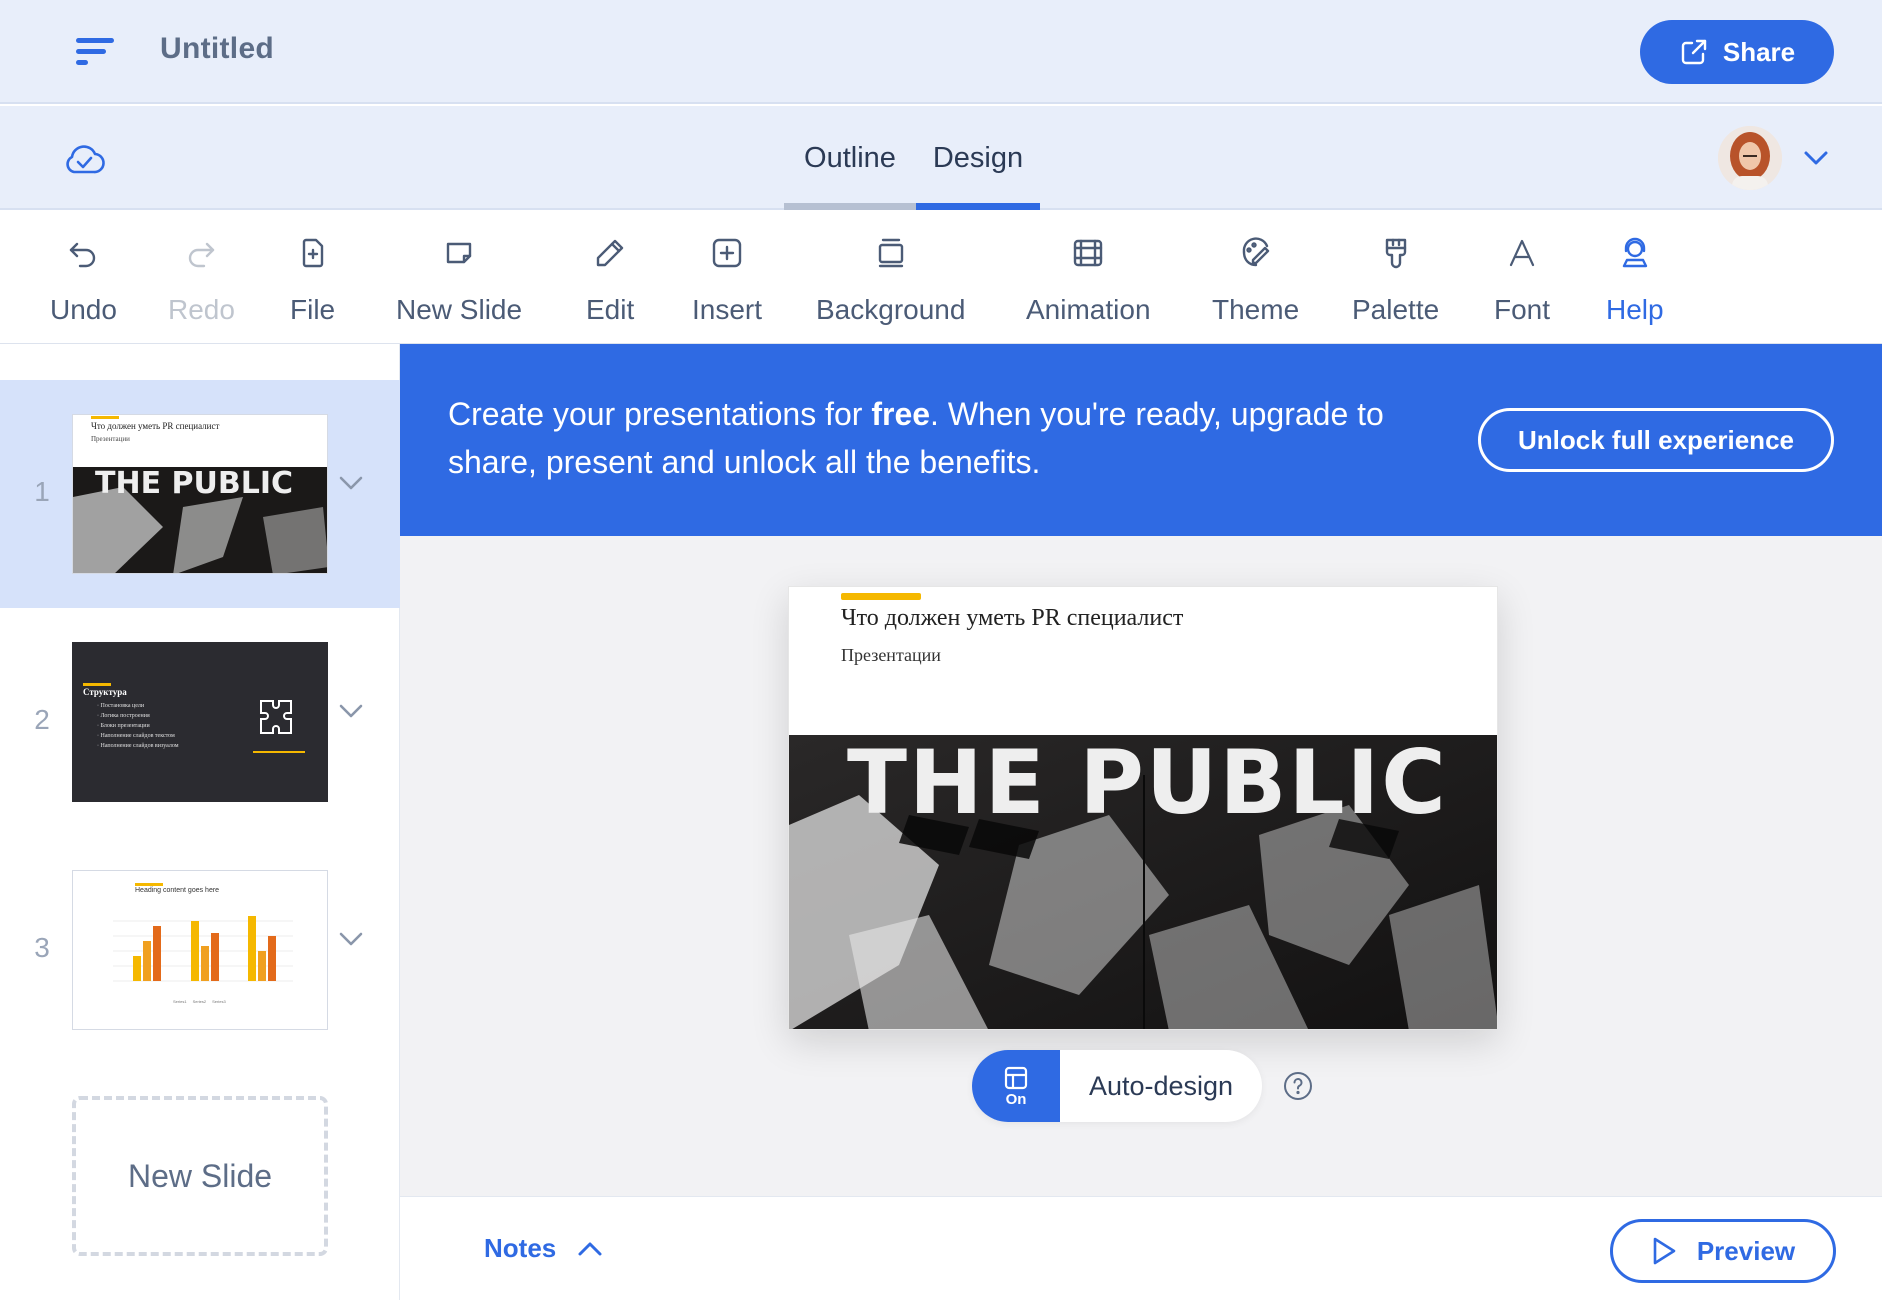 This screenshot has height=1300, width=1882. I want to click on help-icon, so click(1634, 252).